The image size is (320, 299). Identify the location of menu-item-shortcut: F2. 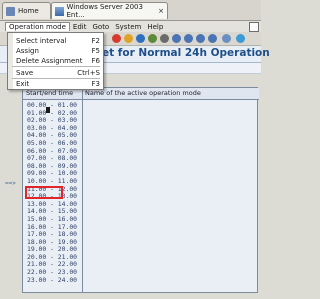
(95, 40).